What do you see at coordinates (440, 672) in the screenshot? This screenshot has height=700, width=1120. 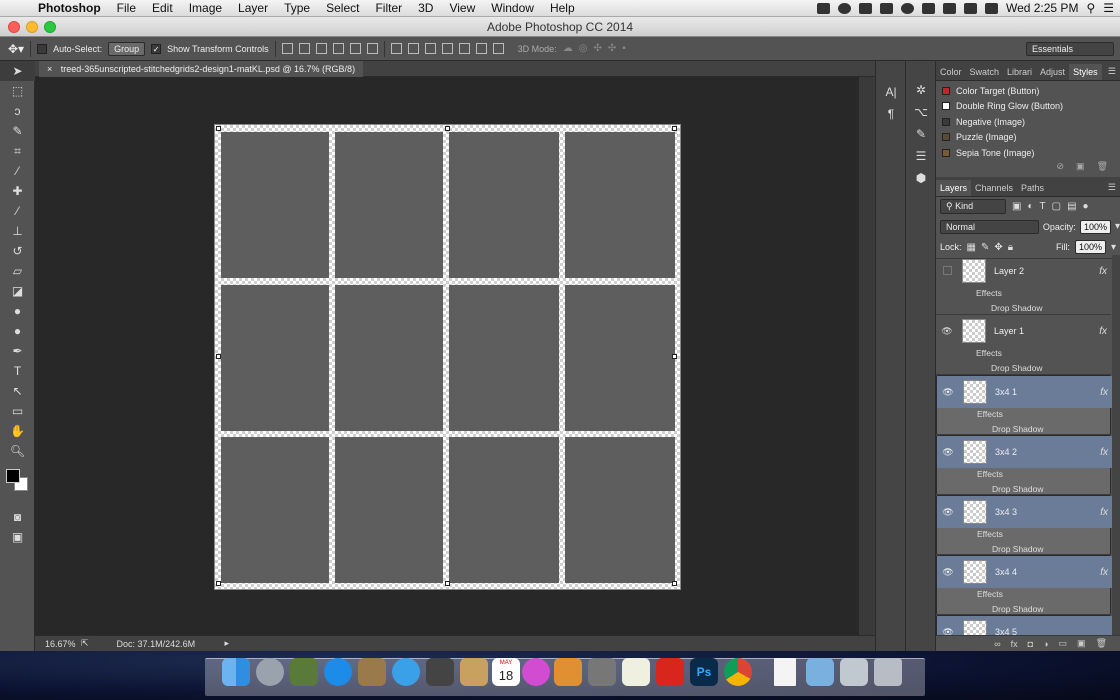 I see `photo-booth-icon` at bounding box center [440, 672].